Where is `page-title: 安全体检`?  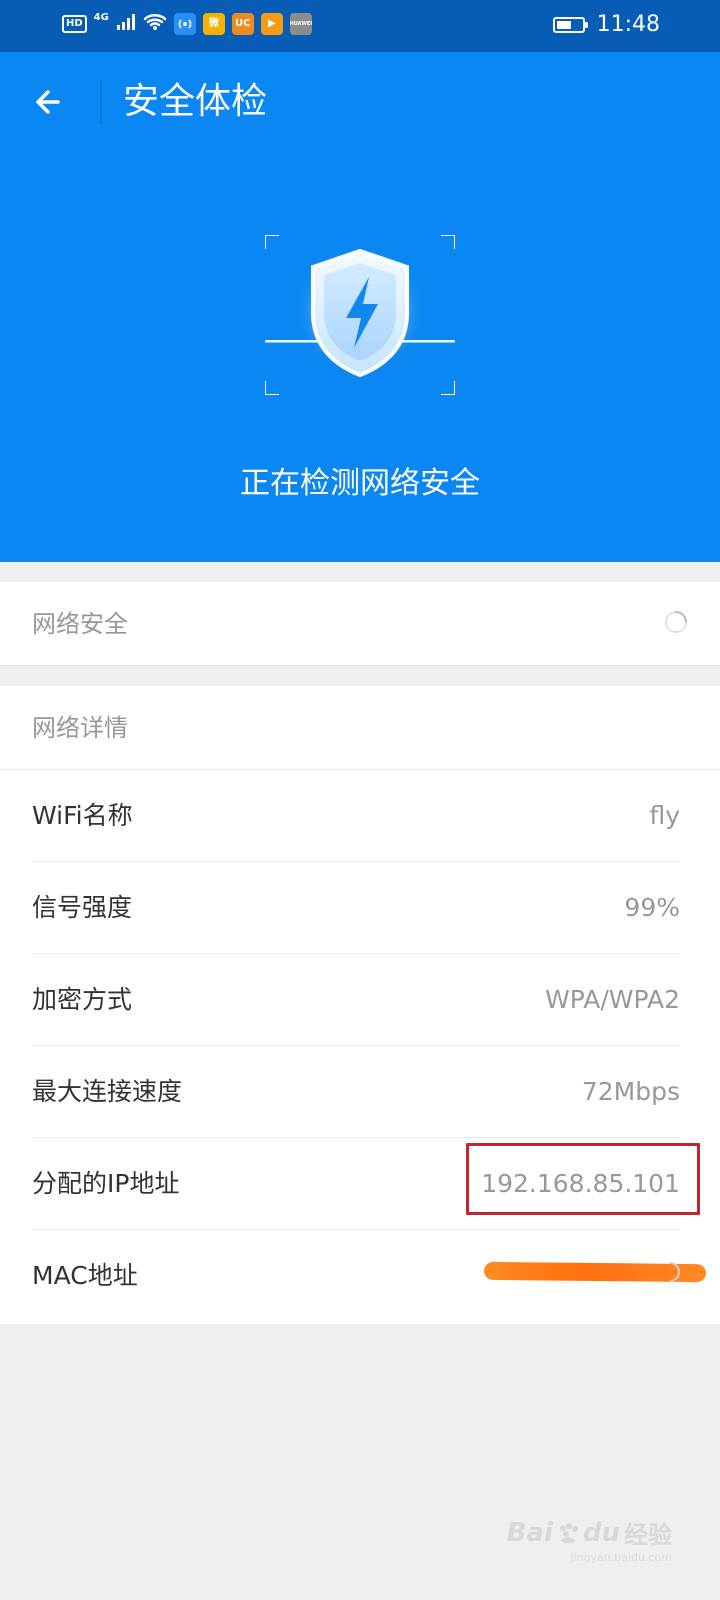 page-title: 安全体检 is located at coordinates (195, 101).